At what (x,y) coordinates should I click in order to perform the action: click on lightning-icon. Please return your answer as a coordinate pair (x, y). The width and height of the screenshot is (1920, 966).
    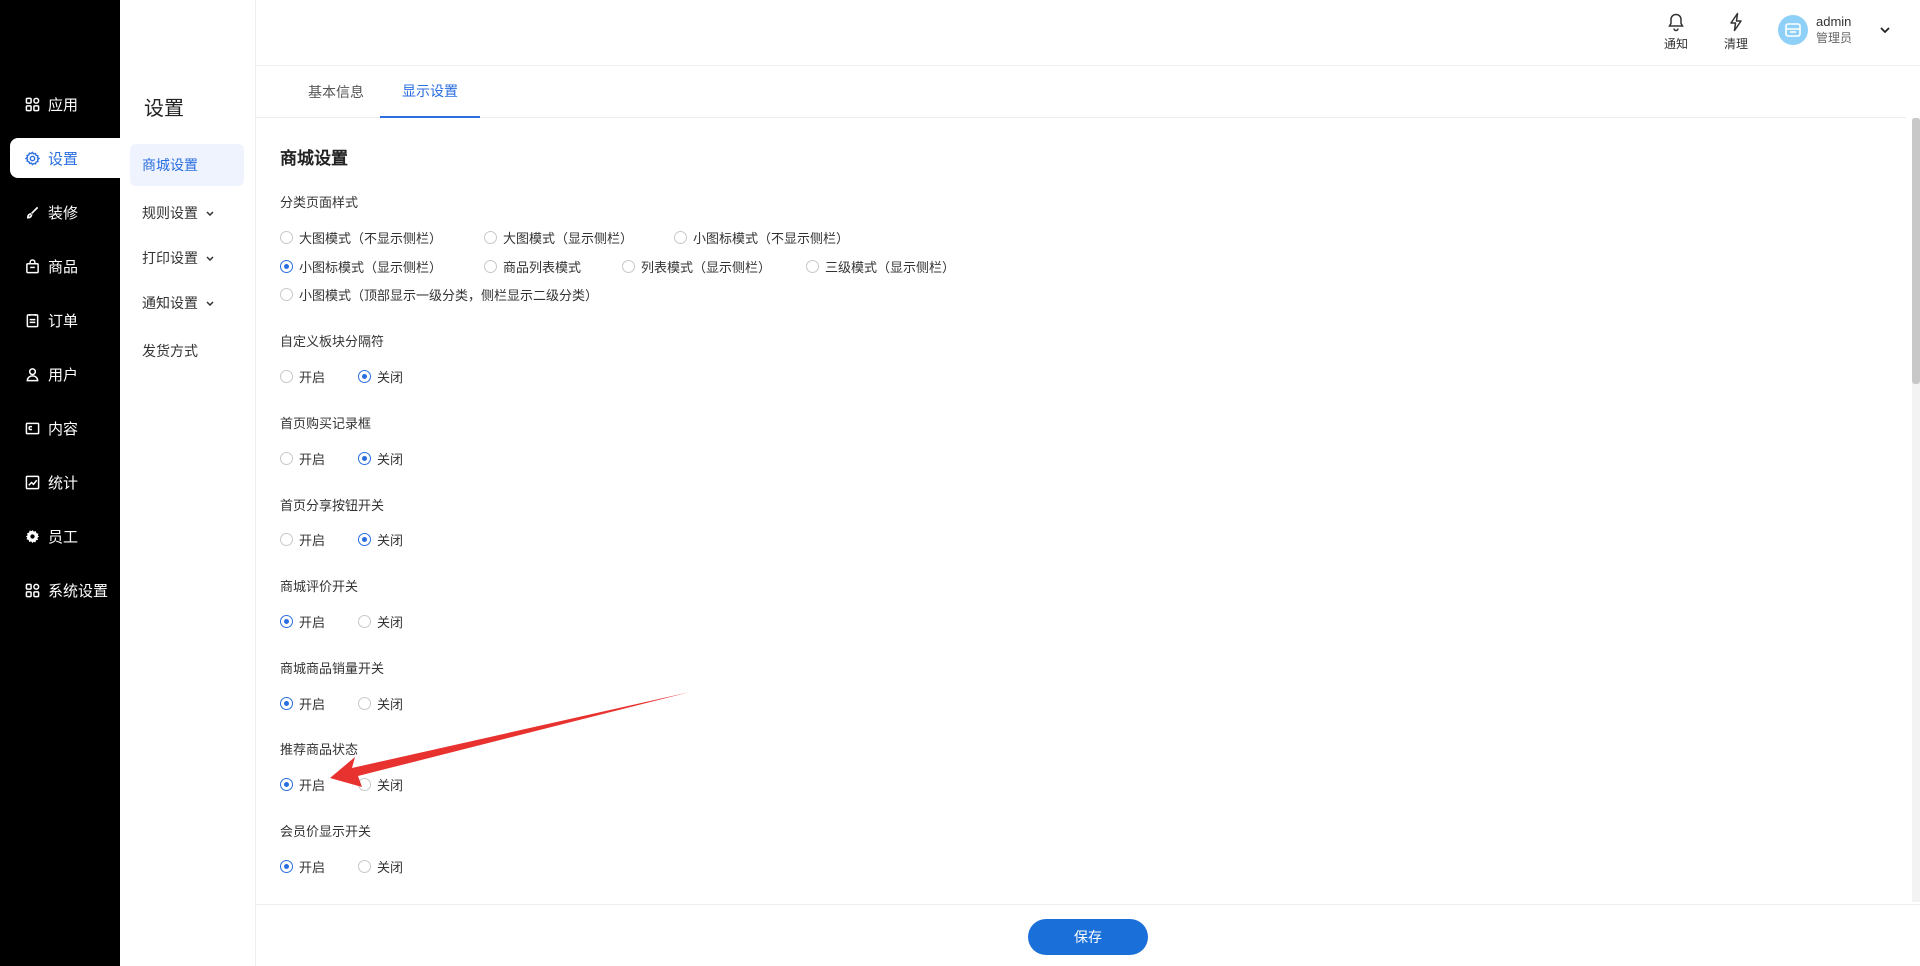
    Looking at the image, I should click on (1736, 22).